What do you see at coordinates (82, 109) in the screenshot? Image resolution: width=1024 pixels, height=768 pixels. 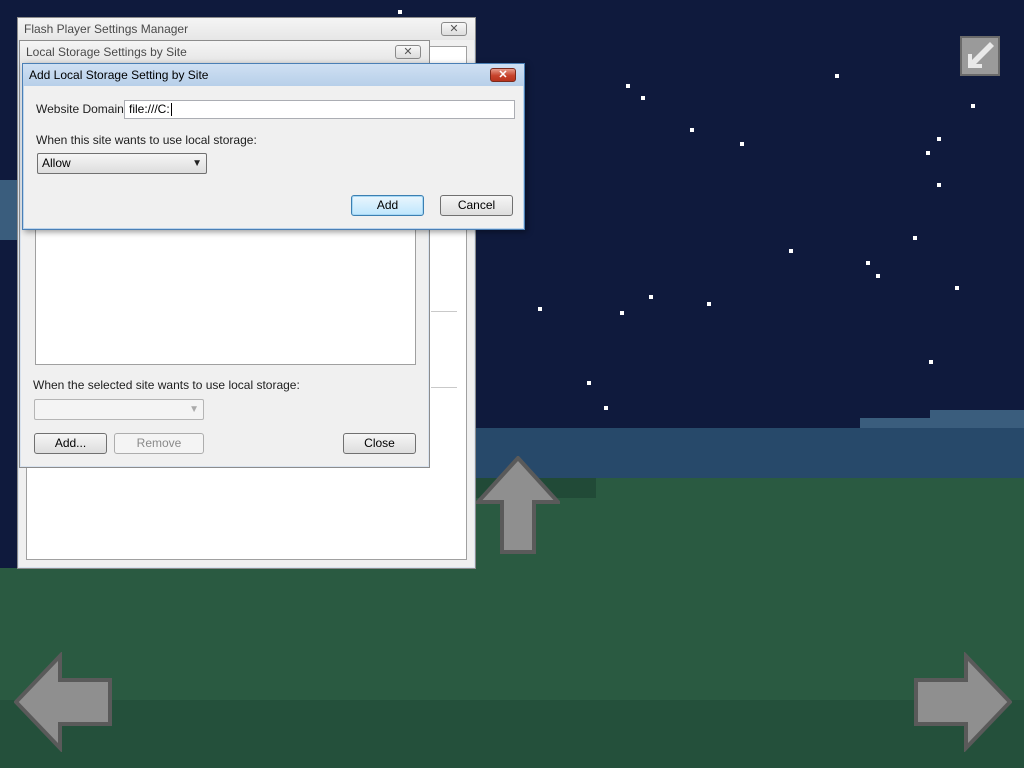 I see `website-domain-label: Website Domain:` at bounding box center [82, 109].